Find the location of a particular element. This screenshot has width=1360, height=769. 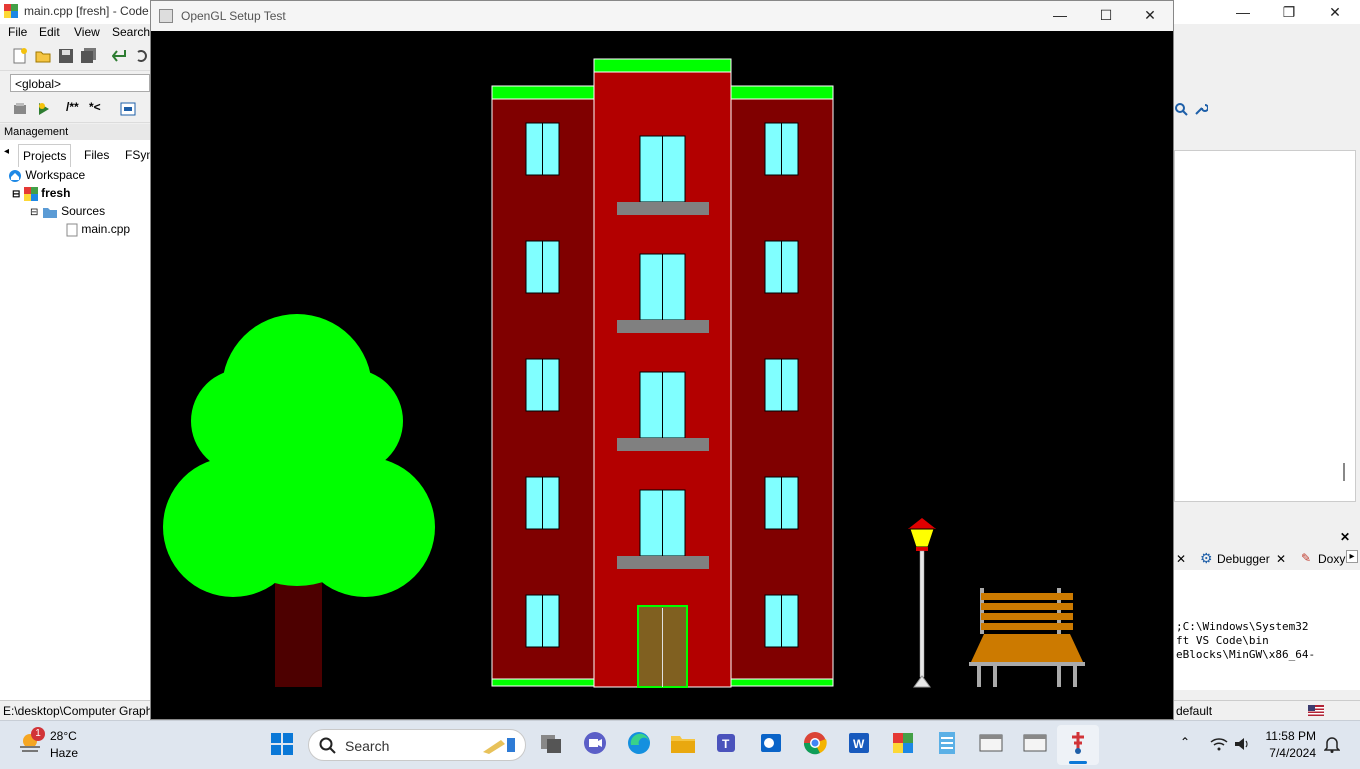

redo-icon is located at coordinates (142, 56).